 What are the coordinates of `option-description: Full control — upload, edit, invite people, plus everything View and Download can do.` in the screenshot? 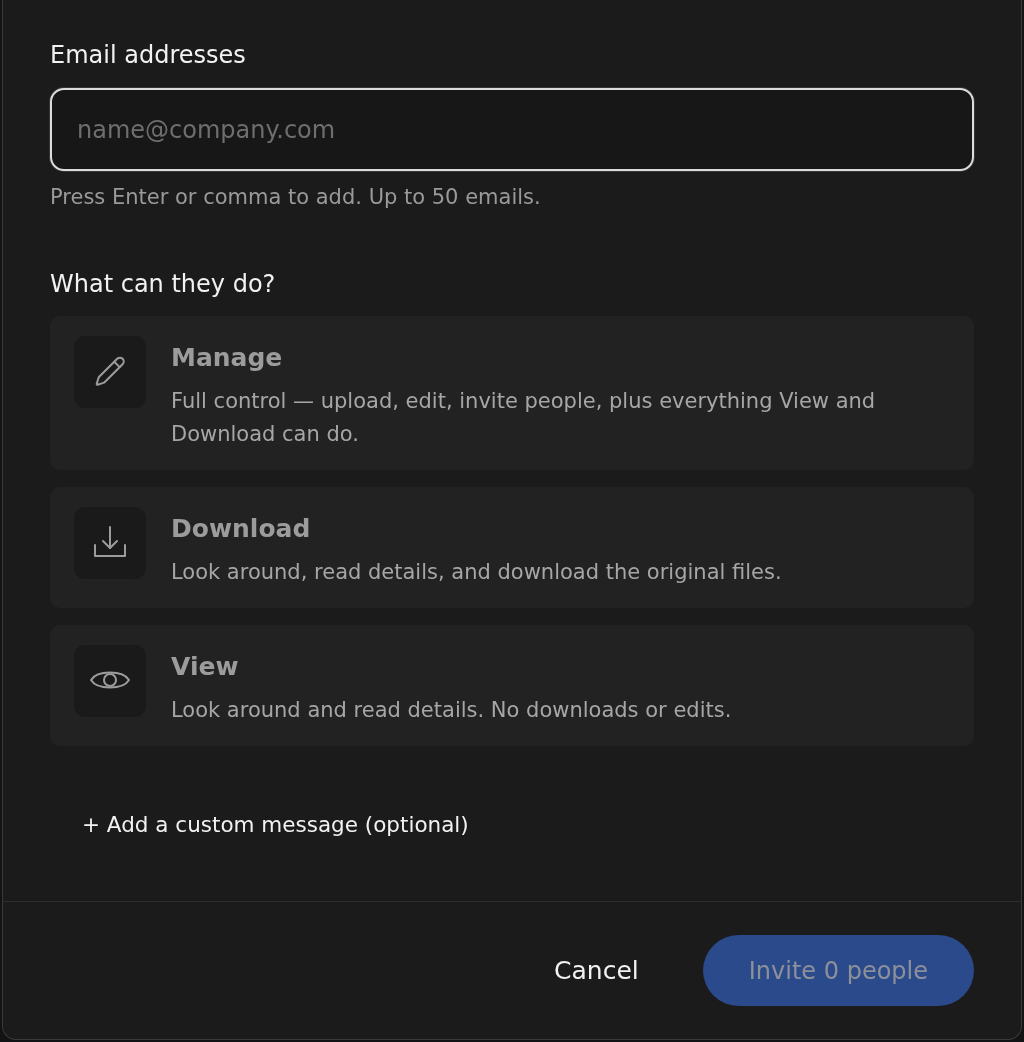 It's located at (524, 418).